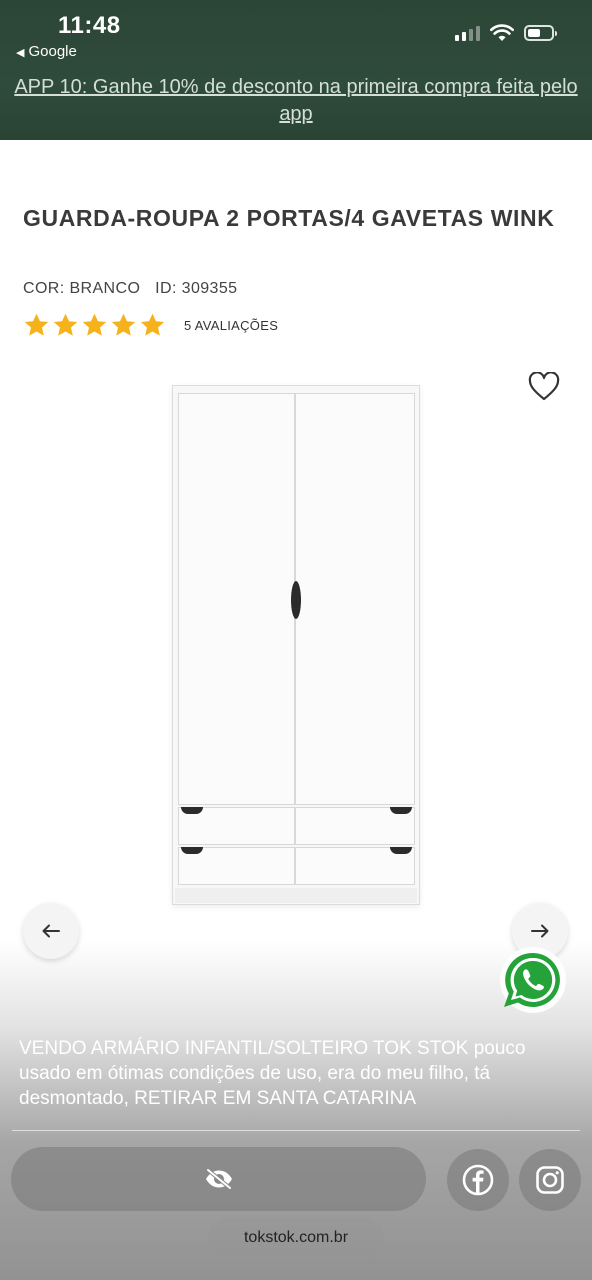  Describe the element at coordinates (296, 1130) in the screenshot. I see `story-divider` at that location.